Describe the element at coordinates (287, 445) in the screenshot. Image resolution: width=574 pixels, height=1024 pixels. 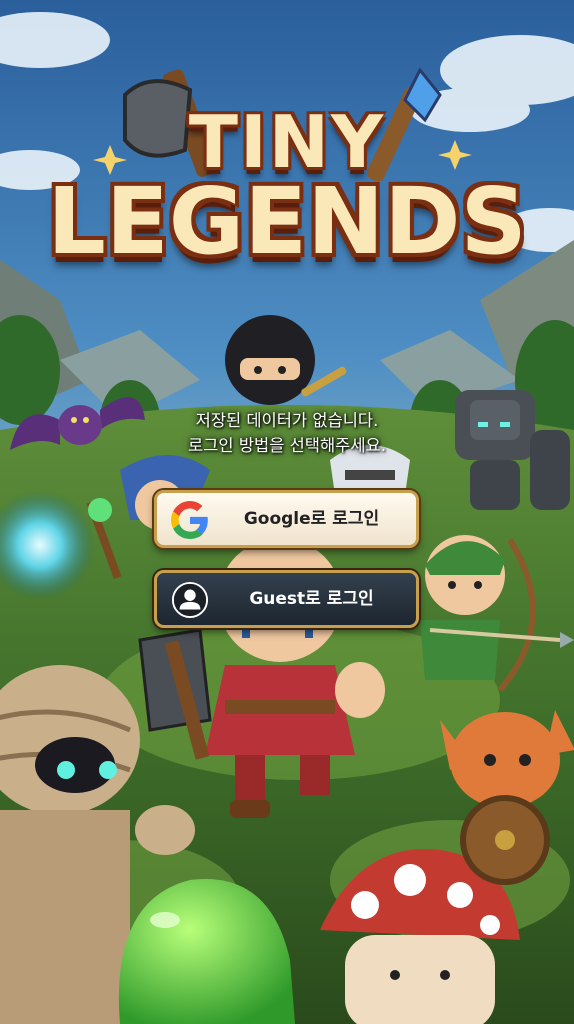
I see `message-line-2: 로그인 방법을 선택해주세요.` at that location.